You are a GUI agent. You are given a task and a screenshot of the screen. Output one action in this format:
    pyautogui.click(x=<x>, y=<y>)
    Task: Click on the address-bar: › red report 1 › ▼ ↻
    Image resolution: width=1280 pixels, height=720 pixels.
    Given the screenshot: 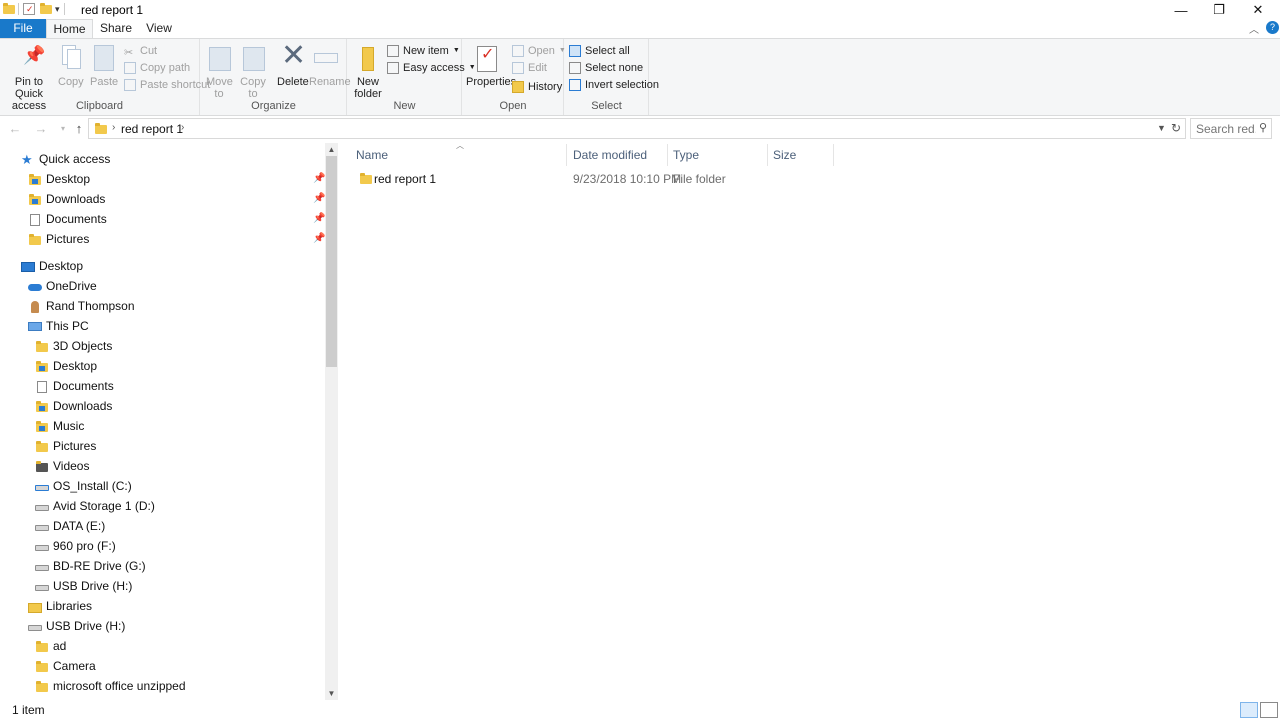 What is the action you would take?
    pyautogui.click(x=637, y=128)
    